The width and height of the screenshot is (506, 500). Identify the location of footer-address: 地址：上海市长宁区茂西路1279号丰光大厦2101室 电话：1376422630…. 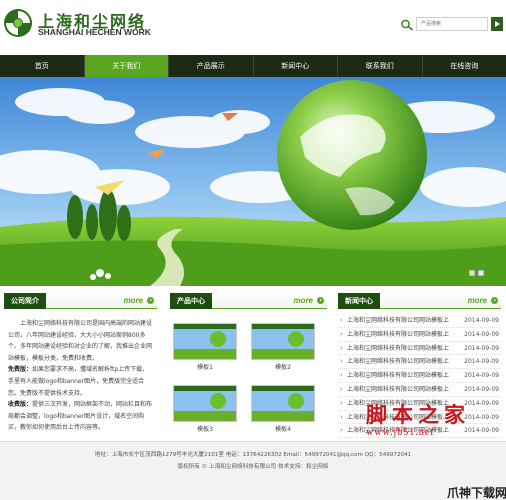
(253, 455).